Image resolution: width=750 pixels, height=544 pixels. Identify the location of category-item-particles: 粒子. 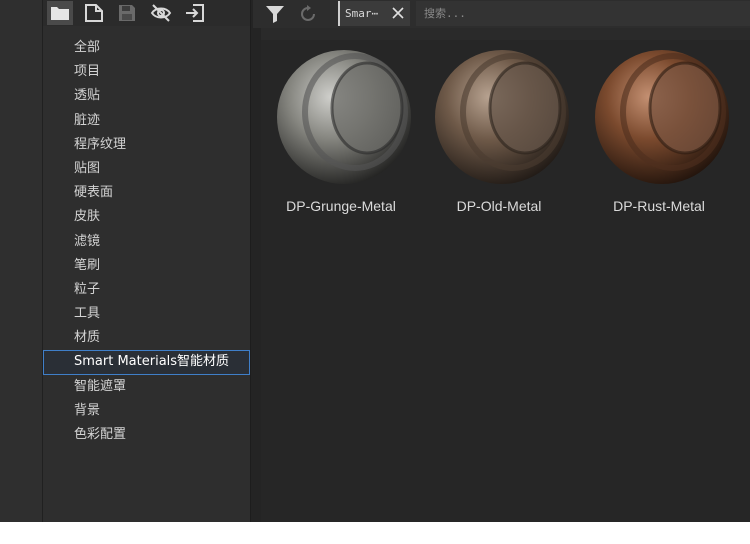
(146, 290).